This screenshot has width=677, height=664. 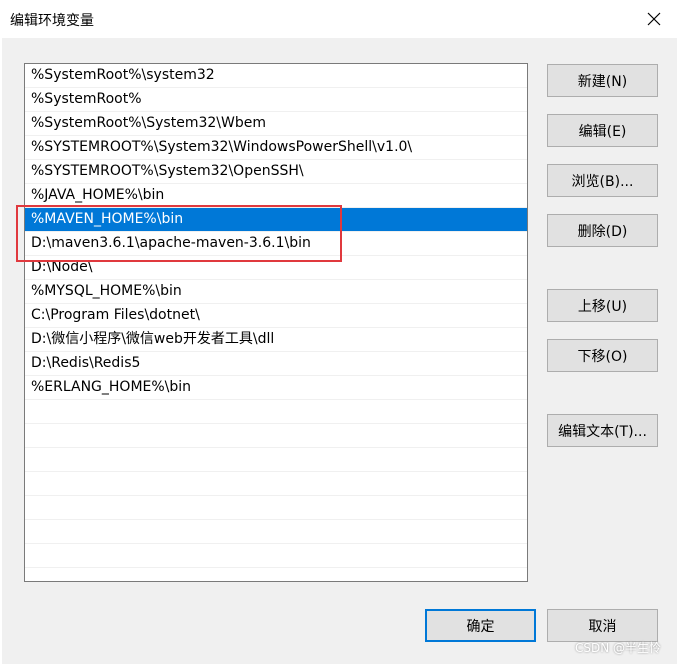 I want to click on delete-button: 删除(D), so click(x=602, y=230).